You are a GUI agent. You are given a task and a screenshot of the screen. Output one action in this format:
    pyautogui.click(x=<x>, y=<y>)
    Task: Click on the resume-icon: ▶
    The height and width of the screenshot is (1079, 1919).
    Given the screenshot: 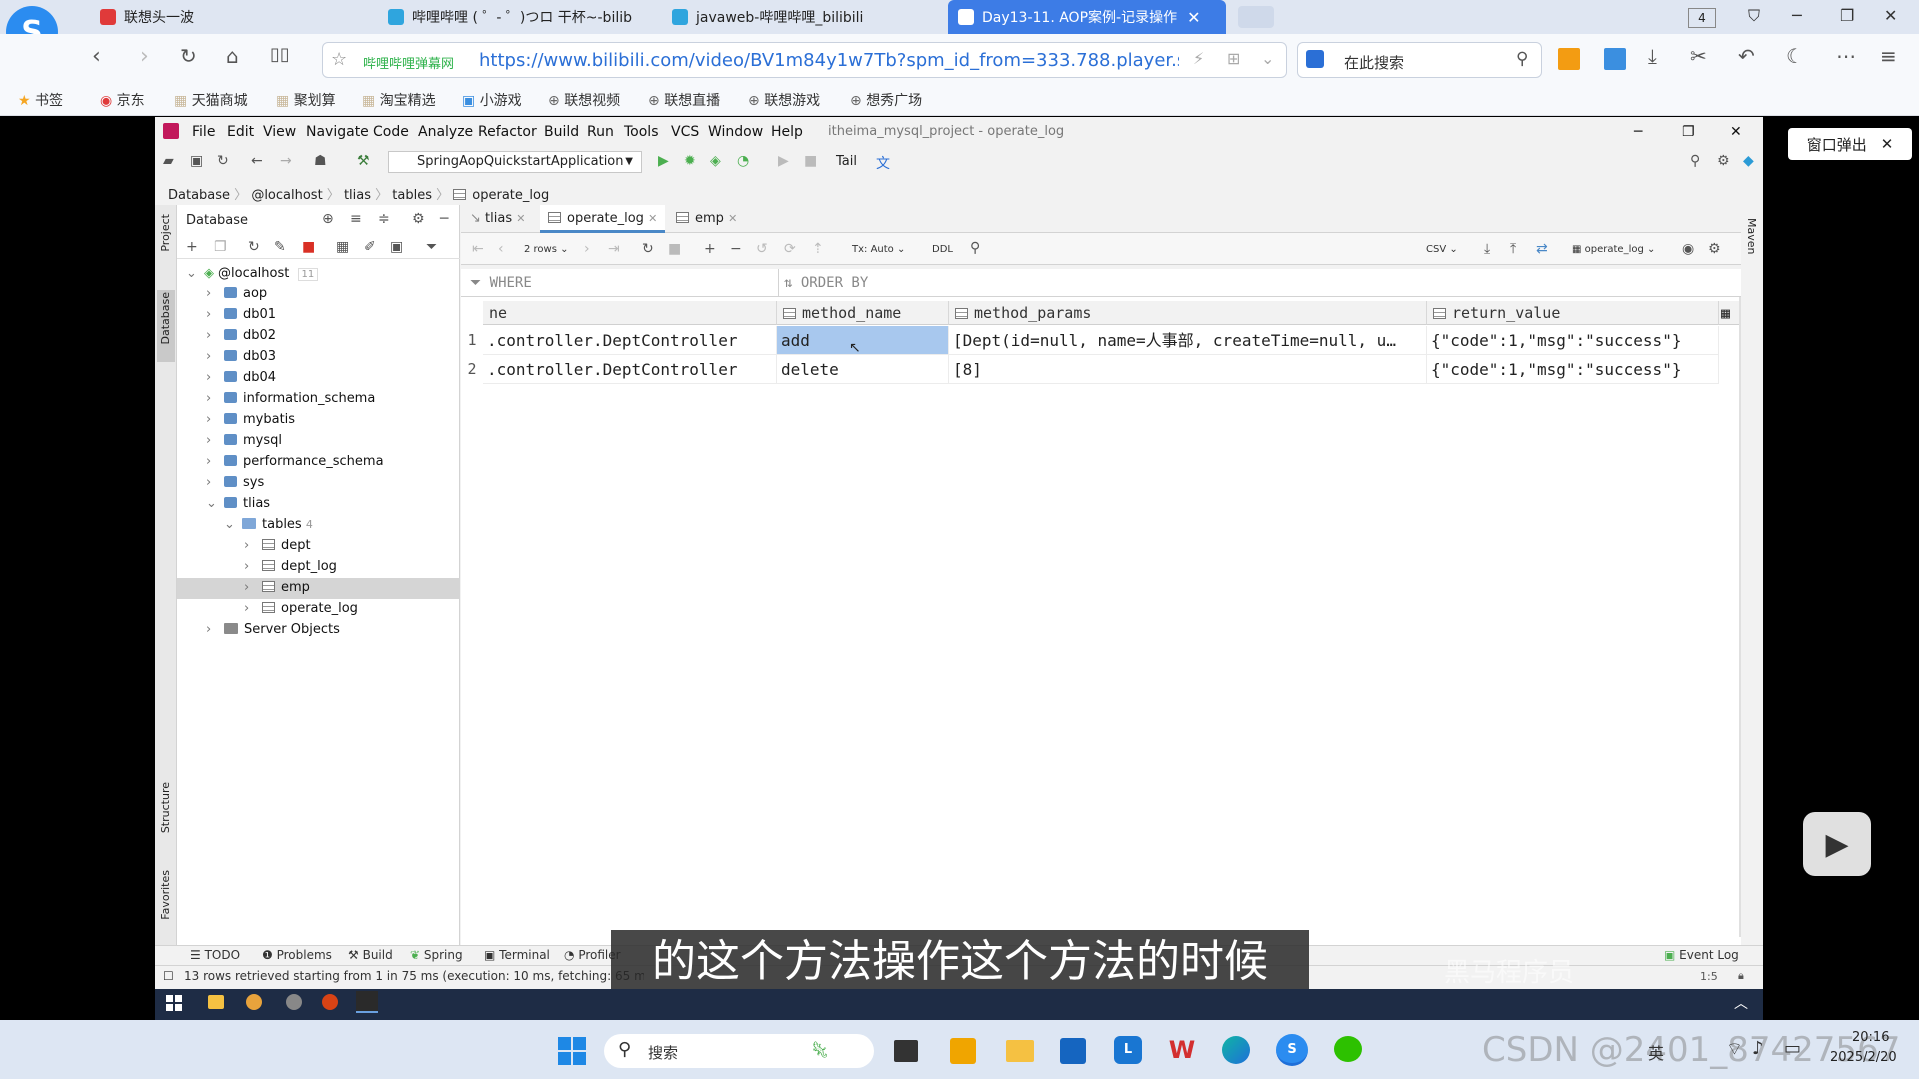 What is the action you would take?
    pyautogui.click(x=783, y=161)
    